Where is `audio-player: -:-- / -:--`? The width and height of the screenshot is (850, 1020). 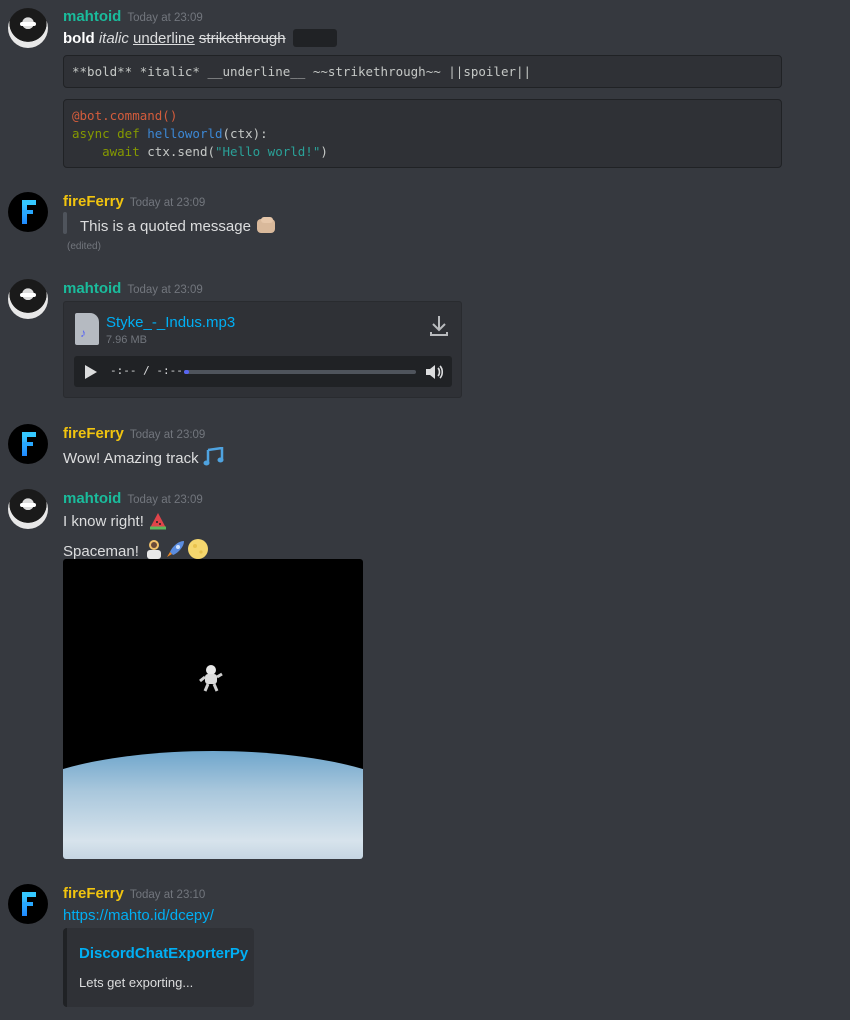
audio-player: -:-- / -:-- is located at coordinates (263, 371).